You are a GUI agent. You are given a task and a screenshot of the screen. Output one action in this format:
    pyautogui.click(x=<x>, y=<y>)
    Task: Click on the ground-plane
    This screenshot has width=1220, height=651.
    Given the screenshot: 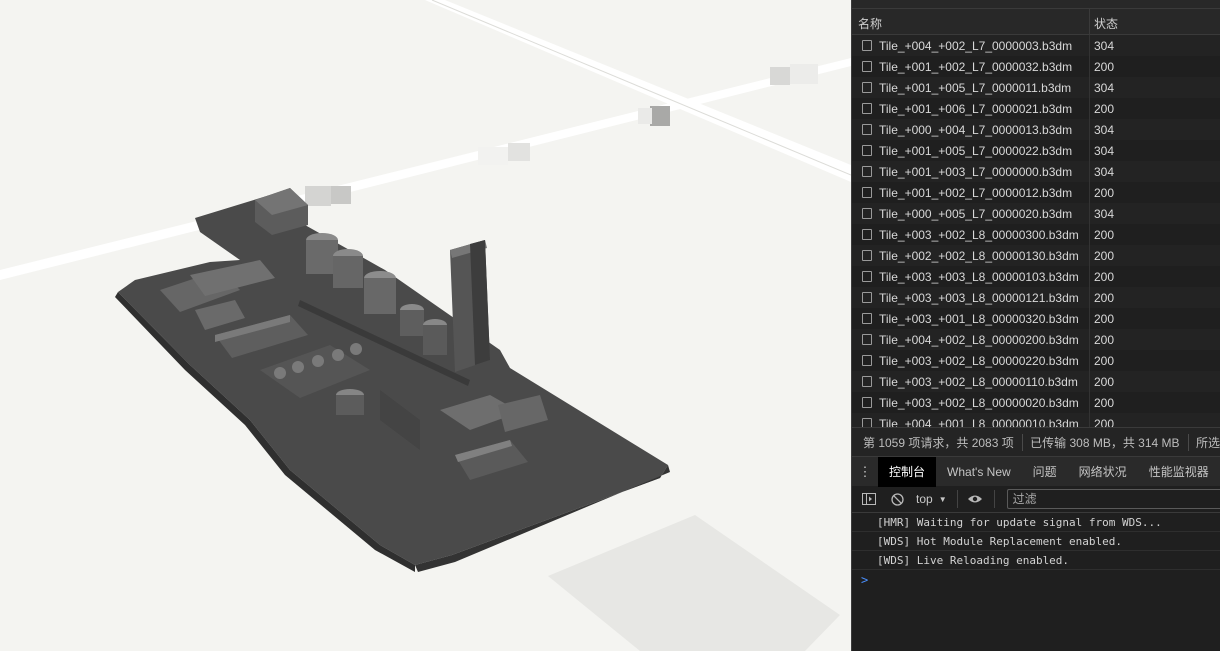 What is the action you would take?
    pyautogui.click(x=694, y=583)
    